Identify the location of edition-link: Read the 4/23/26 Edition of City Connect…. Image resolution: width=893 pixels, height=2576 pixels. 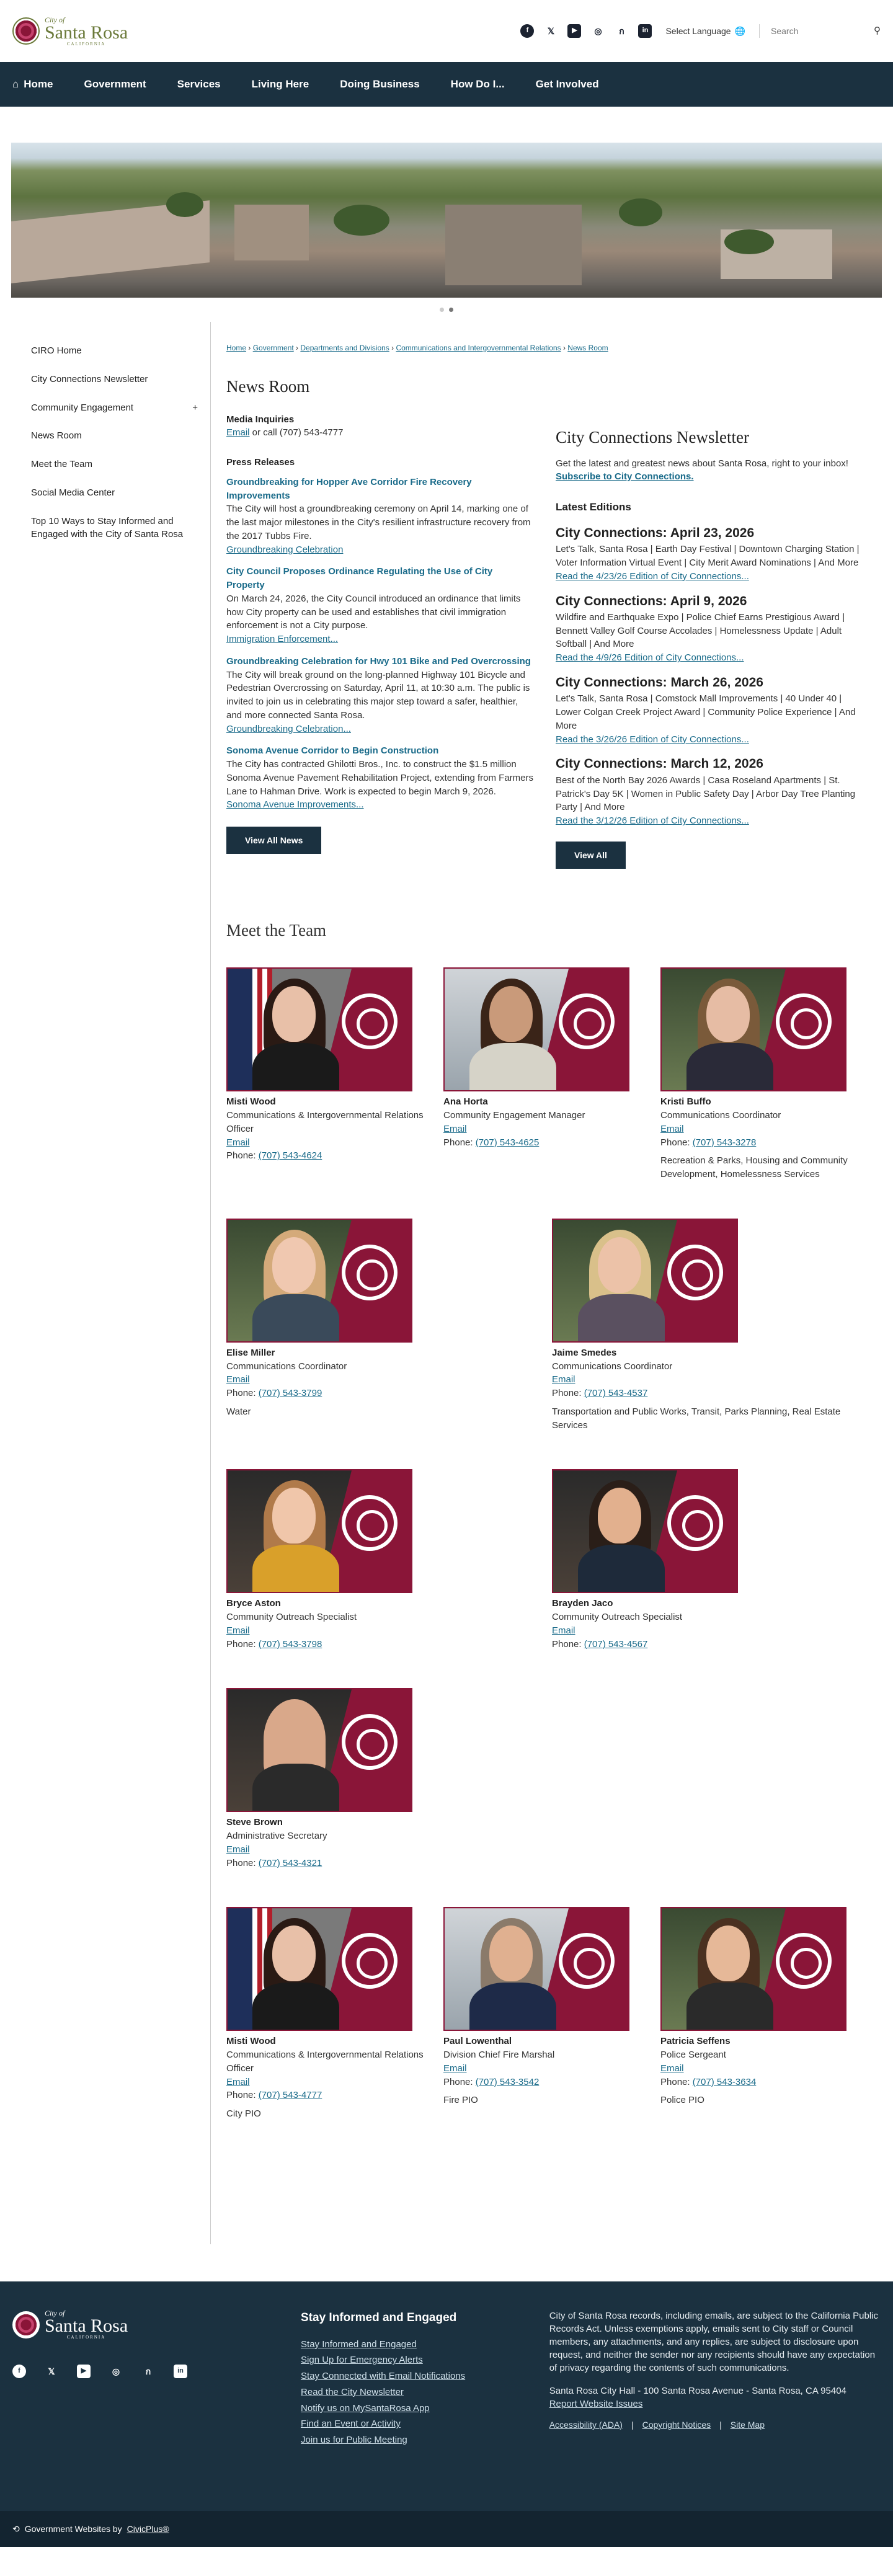
(652, 576).